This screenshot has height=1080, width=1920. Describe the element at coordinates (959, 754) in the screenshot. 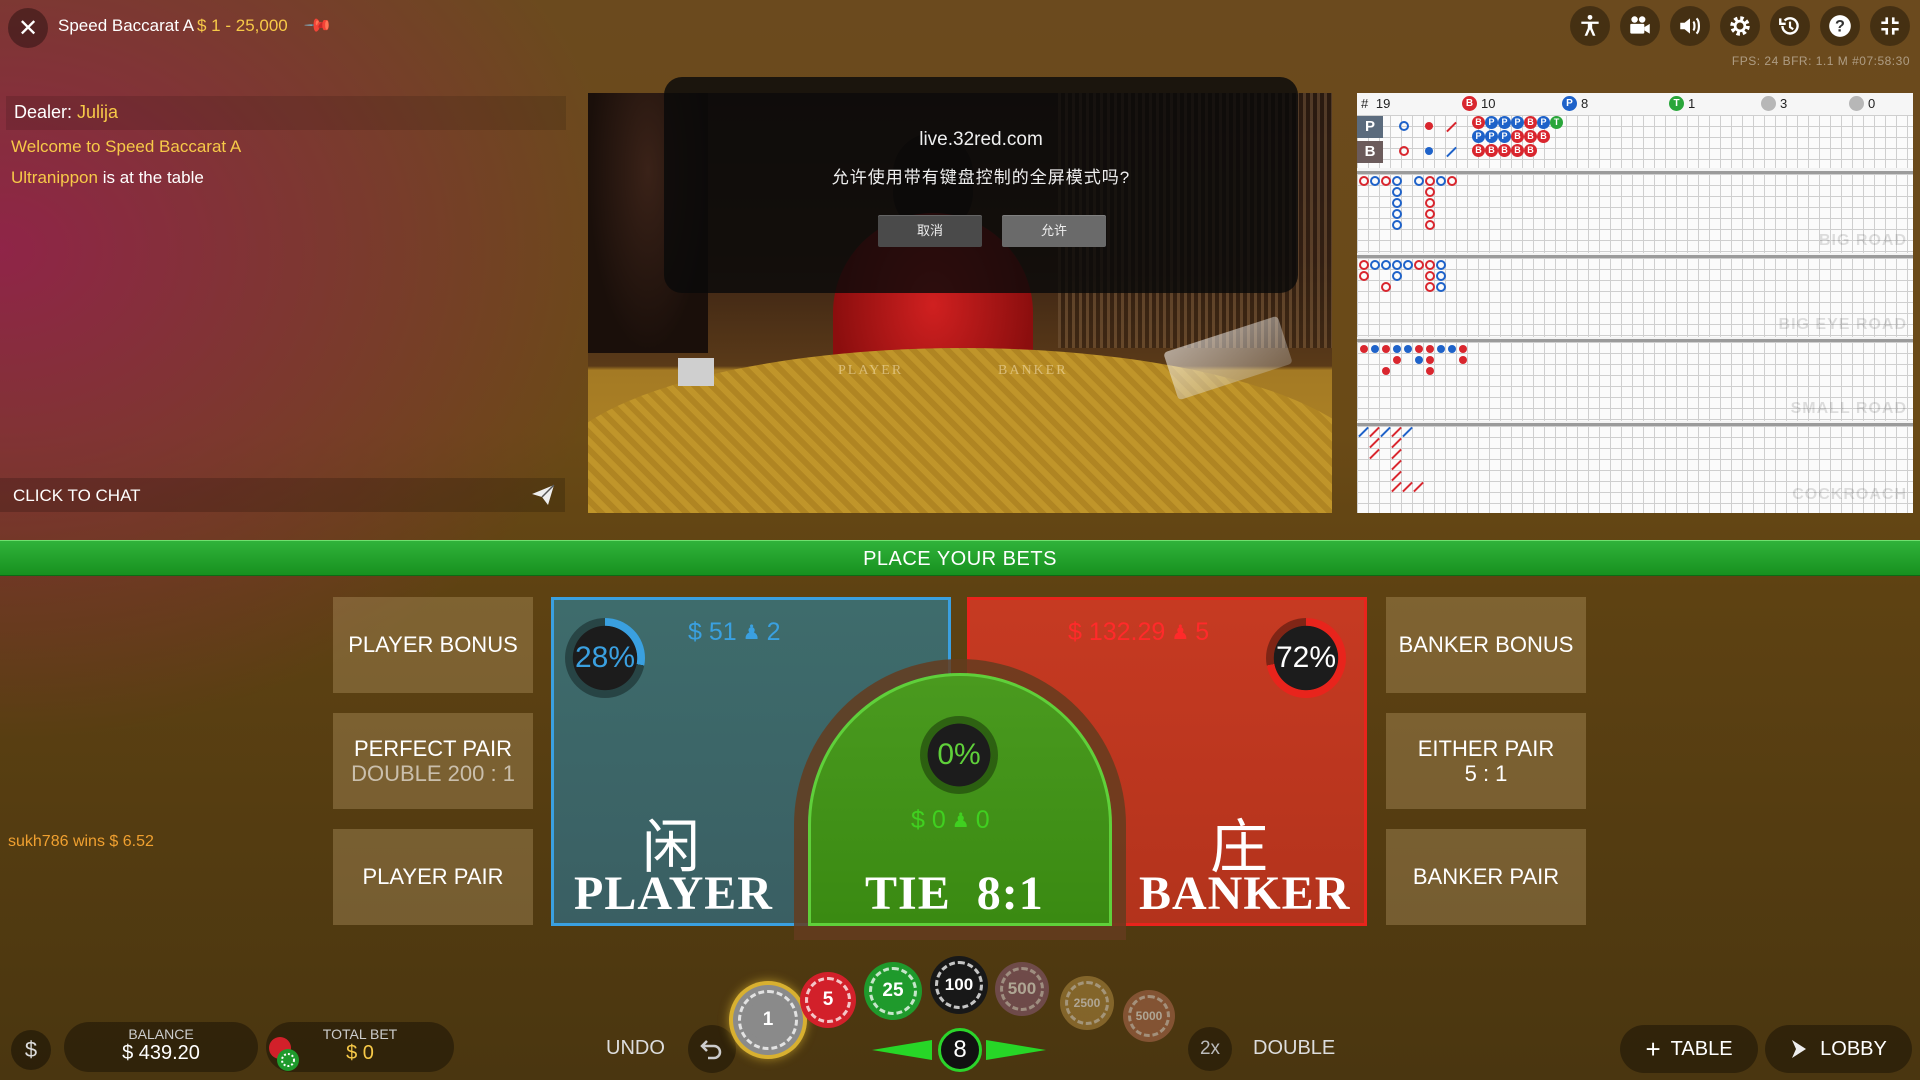

I see `tie-percent: 0%` at that location.